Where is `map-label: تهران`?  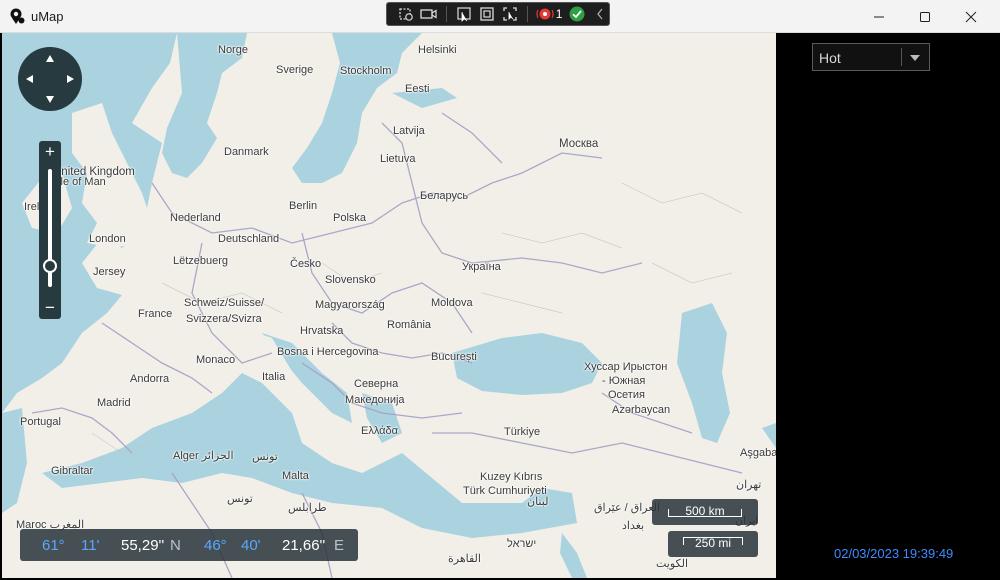 map-label: تهران is located at coordinates (749, 485).